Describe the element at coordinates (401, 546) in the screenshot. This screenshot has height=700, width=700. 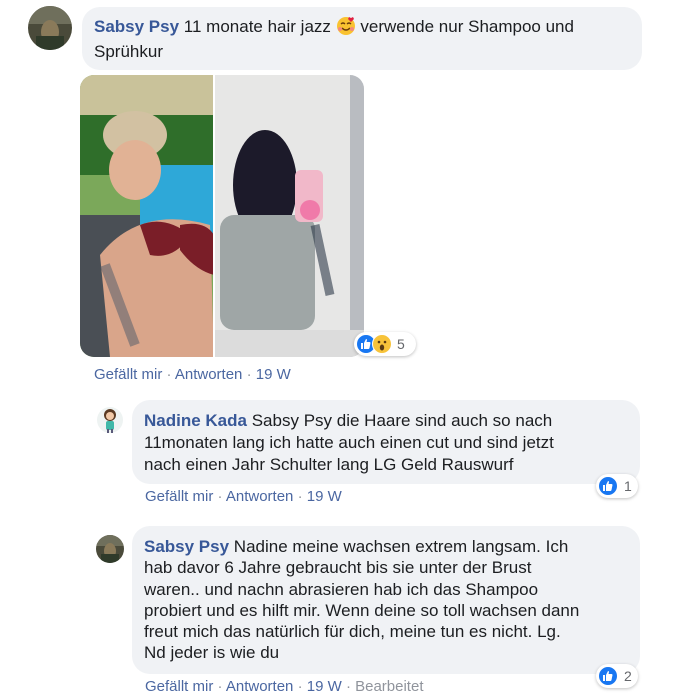
I see `comment-text: Nadine meine wachsen extrem langsam. Ich` at that location.